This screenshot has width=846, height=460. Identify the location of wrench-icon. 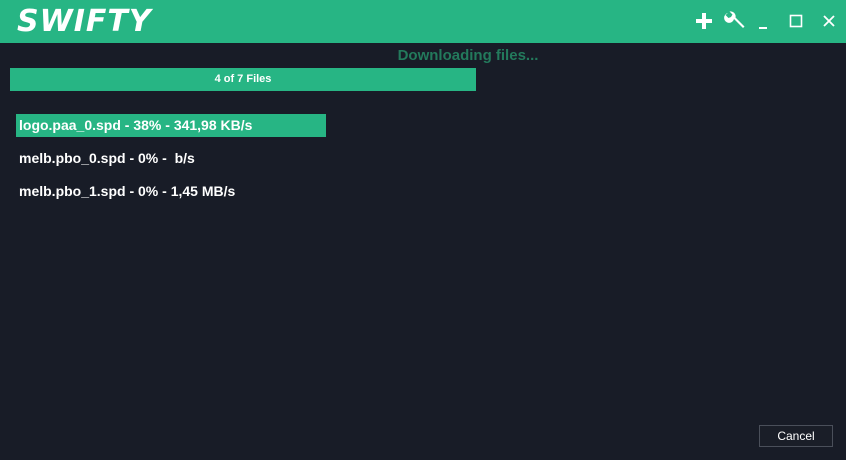
(734, 21).